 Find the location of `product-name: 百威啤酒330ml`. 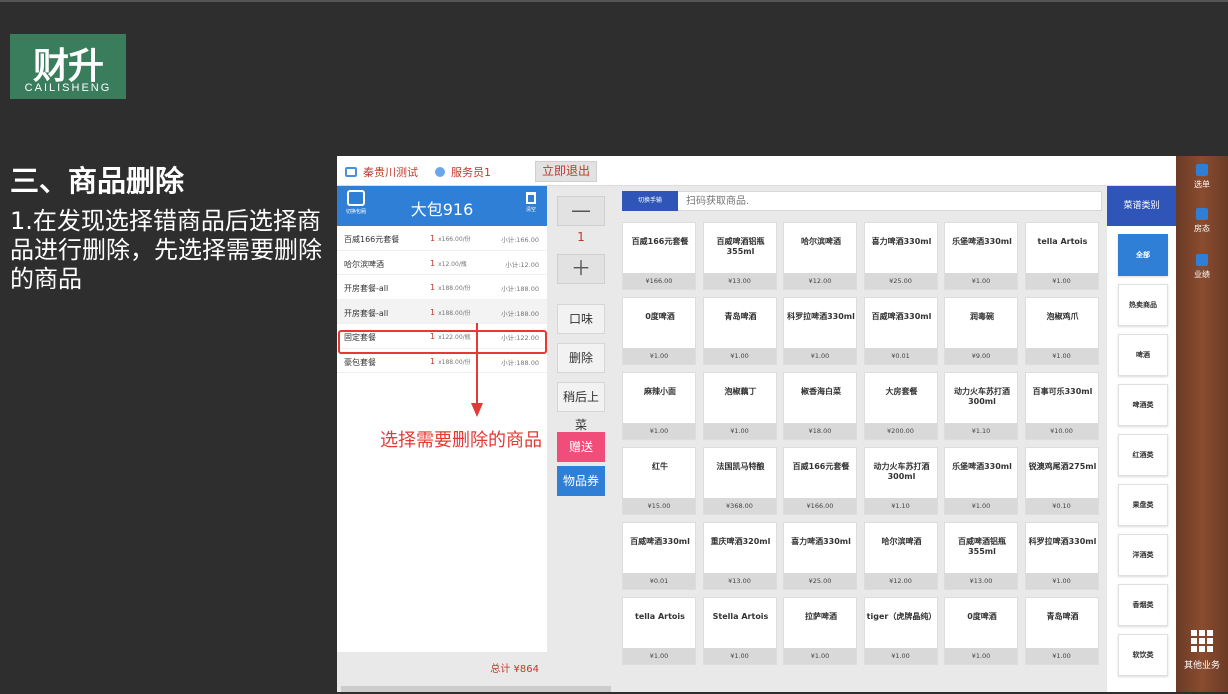

product-name: 百威啤酒330ml is located at coordinates (901, 316).